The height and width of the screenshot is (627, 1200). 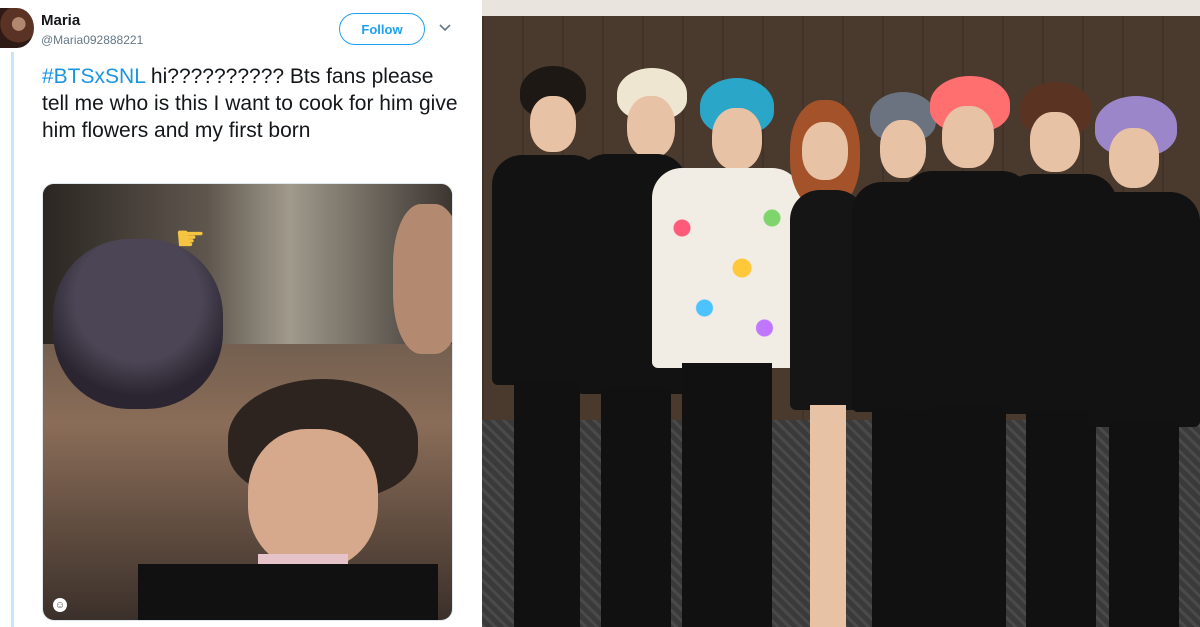 I want to click on avatar, so click(x=17, y=28).